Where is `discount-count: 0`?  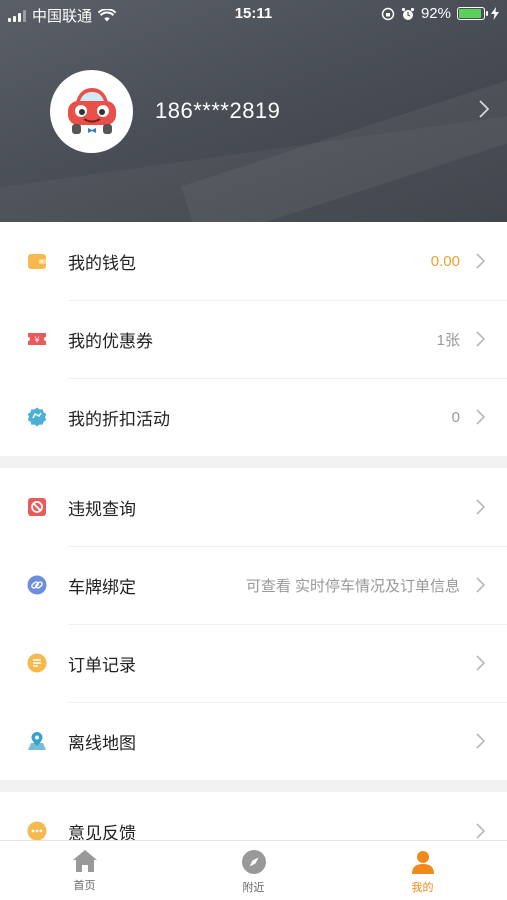
discount-count: 0 is located at coordinates (455, 417).